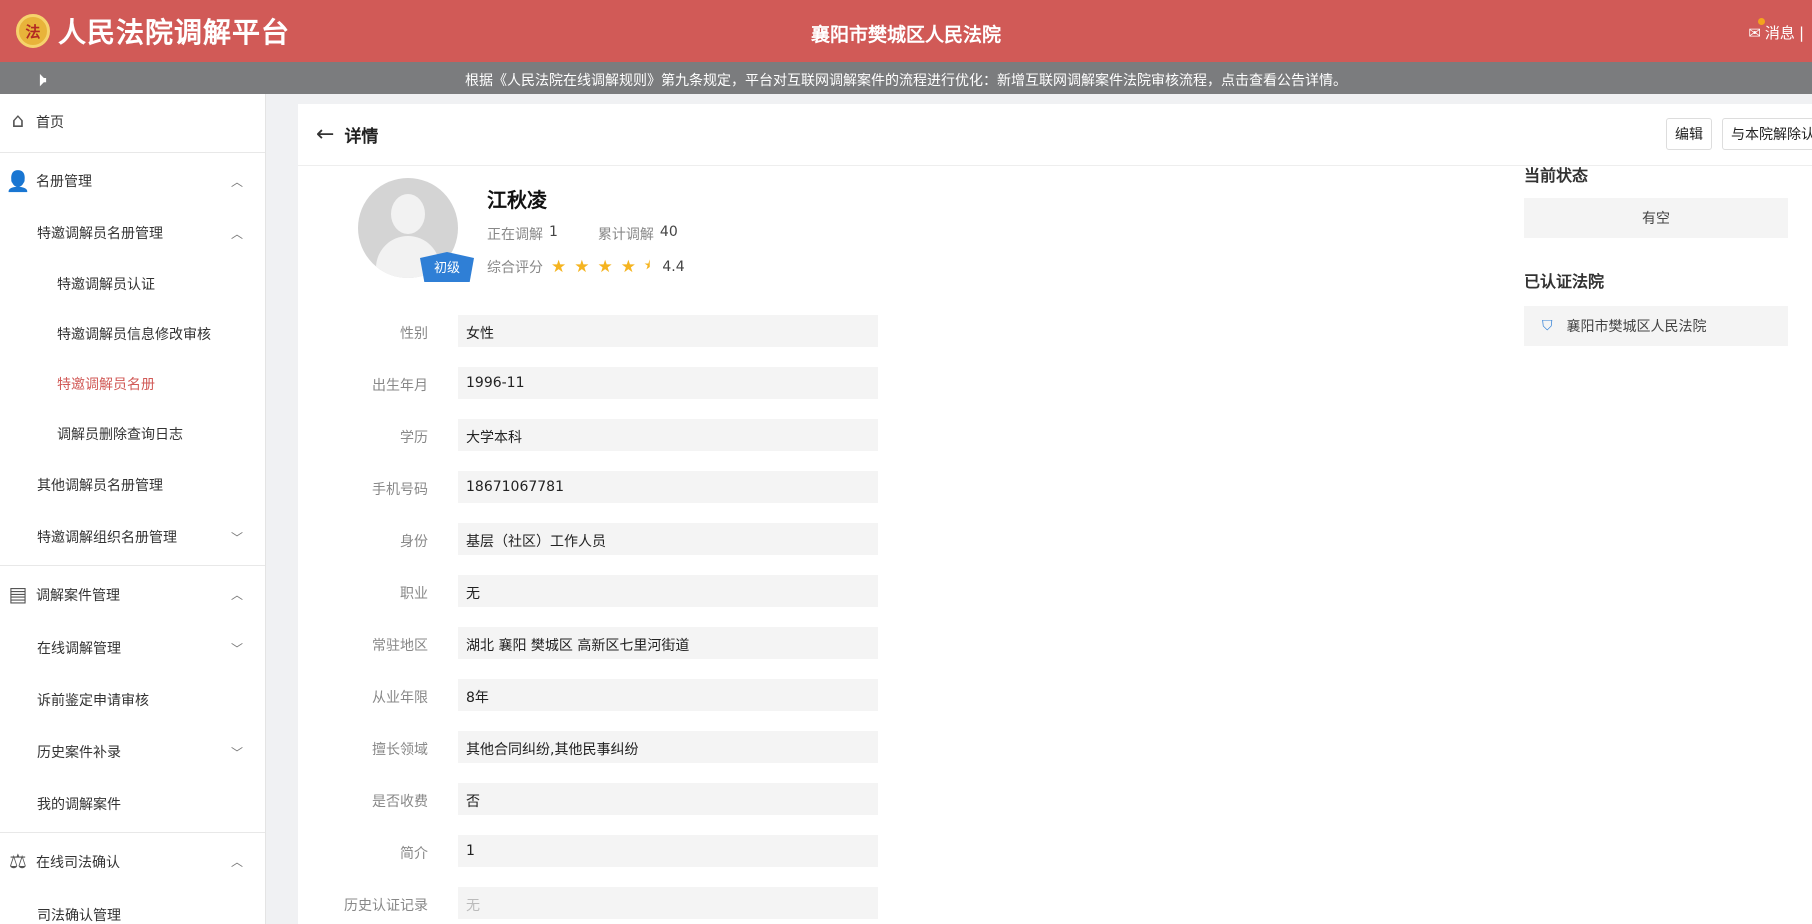  I want to click on field-value: 否, so click(668, 799).